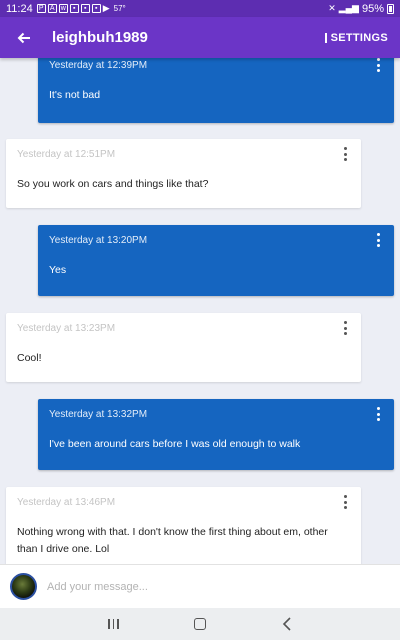  I want to click on message-timestamp: Yesterday at 13:23PM, so click(66, 328).